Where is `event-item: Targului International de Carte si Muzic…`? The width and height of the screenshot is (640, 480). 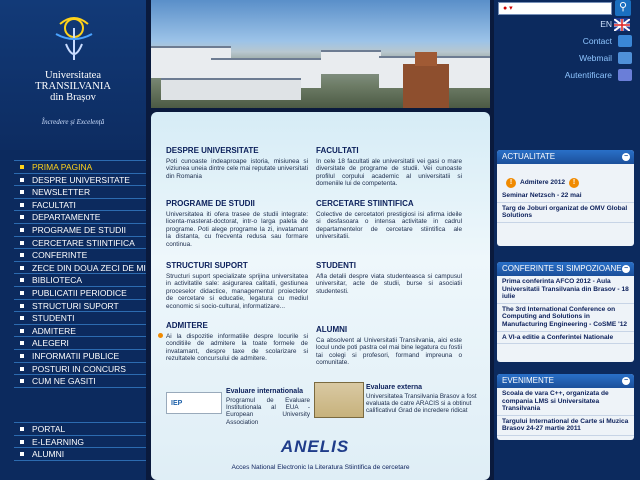 event-item: Targului International de Carte si Muzic… is located at coordinates (565, 426).